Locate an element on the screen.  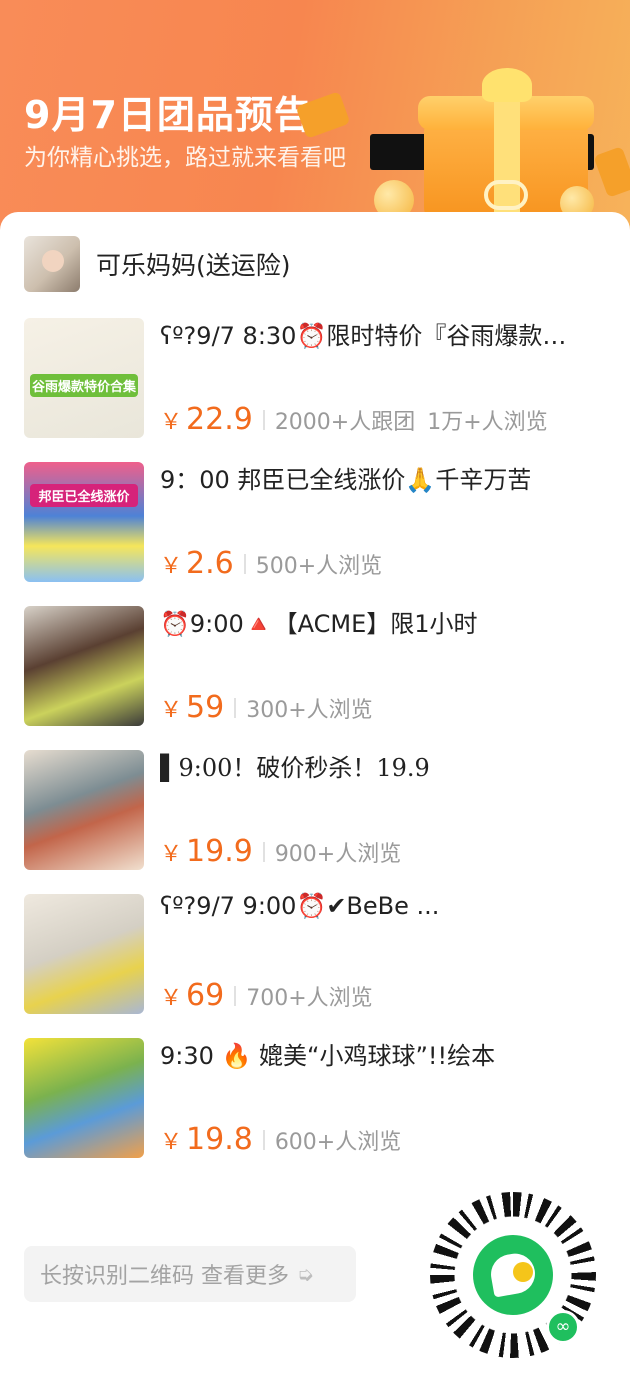
red-envelope-icon is located at coordinates (611, 172).